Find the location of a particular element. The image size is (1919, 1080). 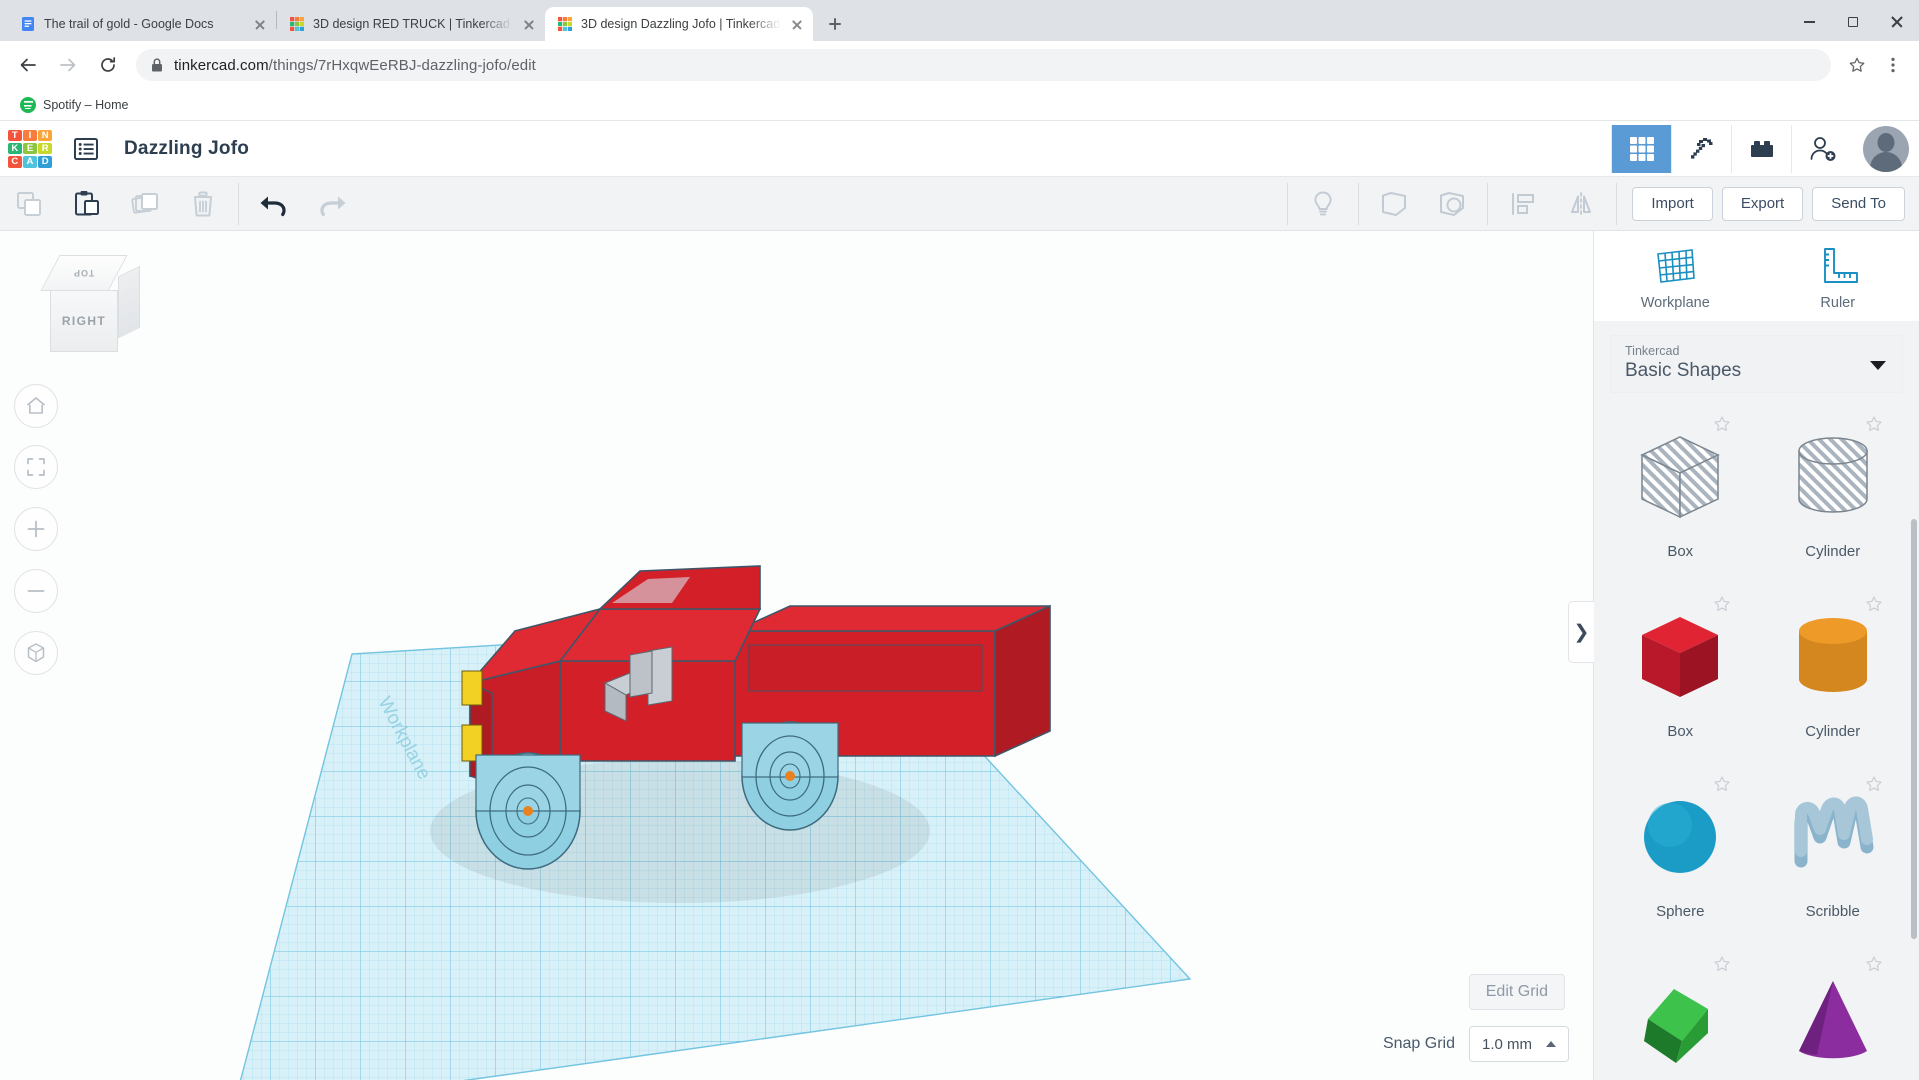

new-tab-button is located at coordinates (835, 24).